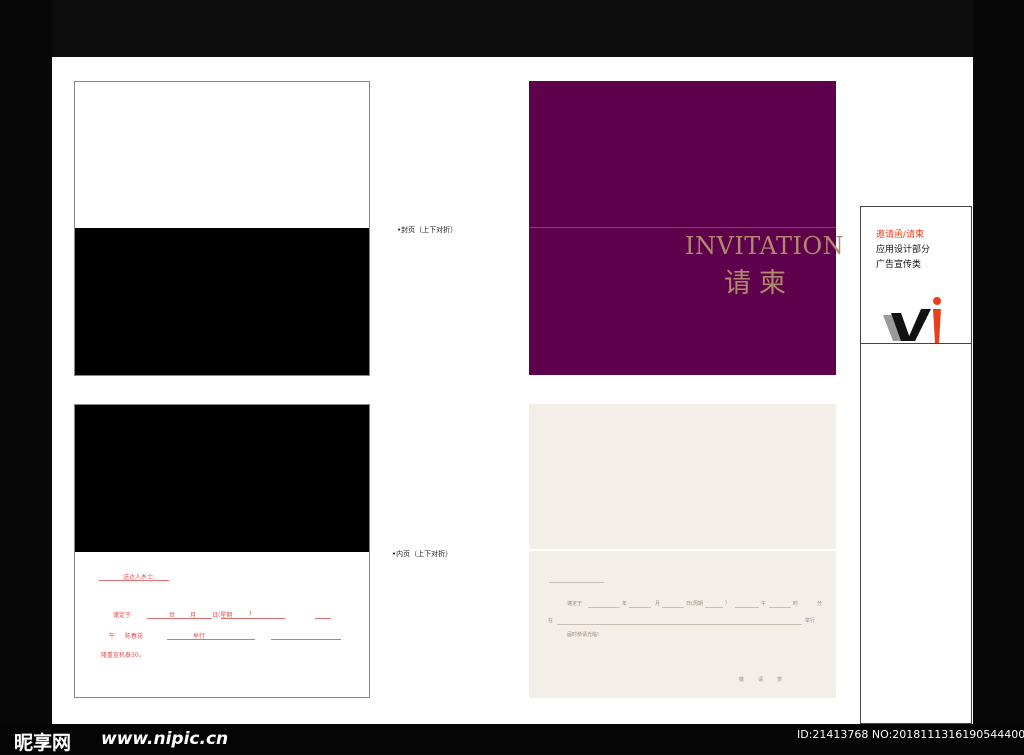  I want to click on inner-design-sign-1: 敬, so click(742, 680).